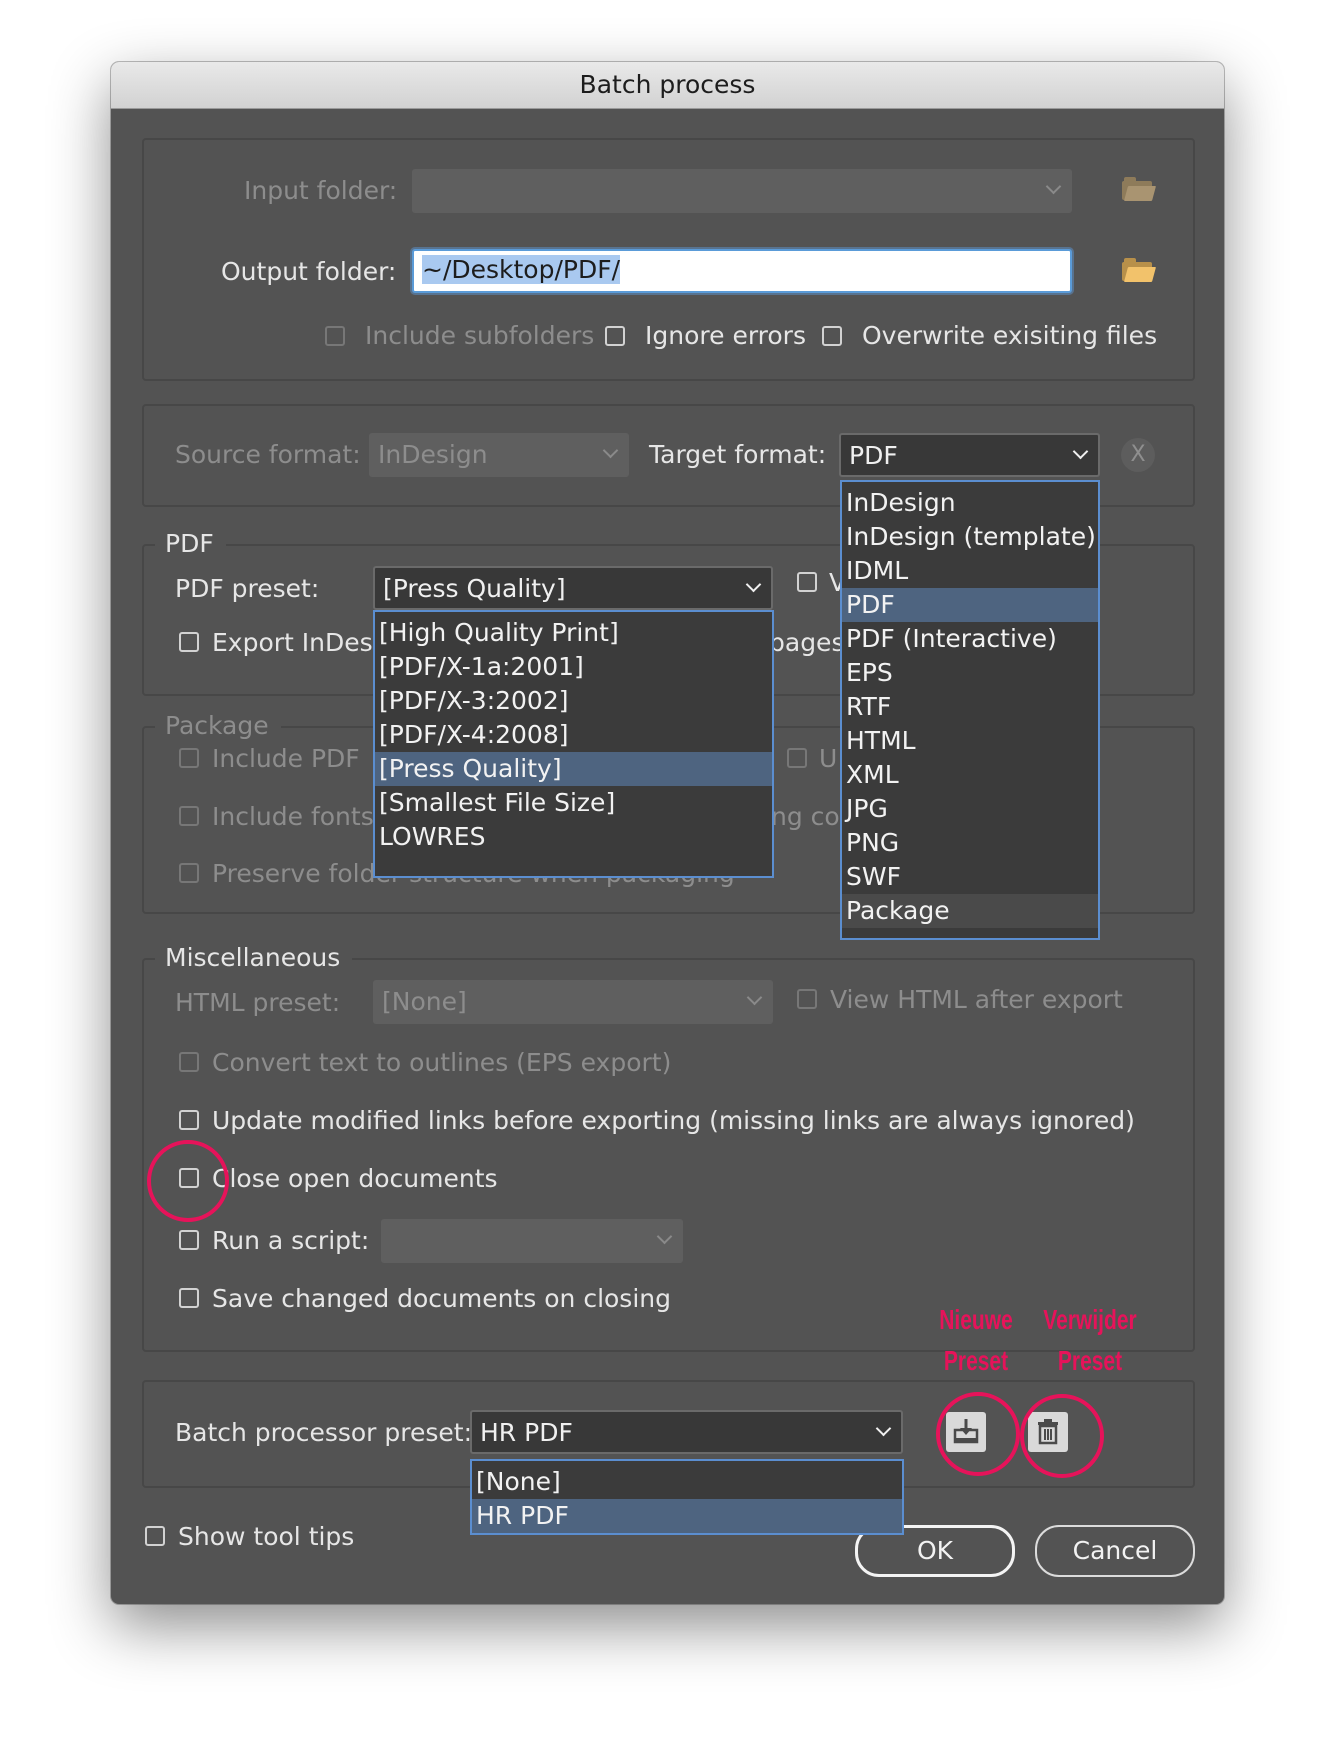  I want to click on view-pdf-checkbox, so click(807, 582).